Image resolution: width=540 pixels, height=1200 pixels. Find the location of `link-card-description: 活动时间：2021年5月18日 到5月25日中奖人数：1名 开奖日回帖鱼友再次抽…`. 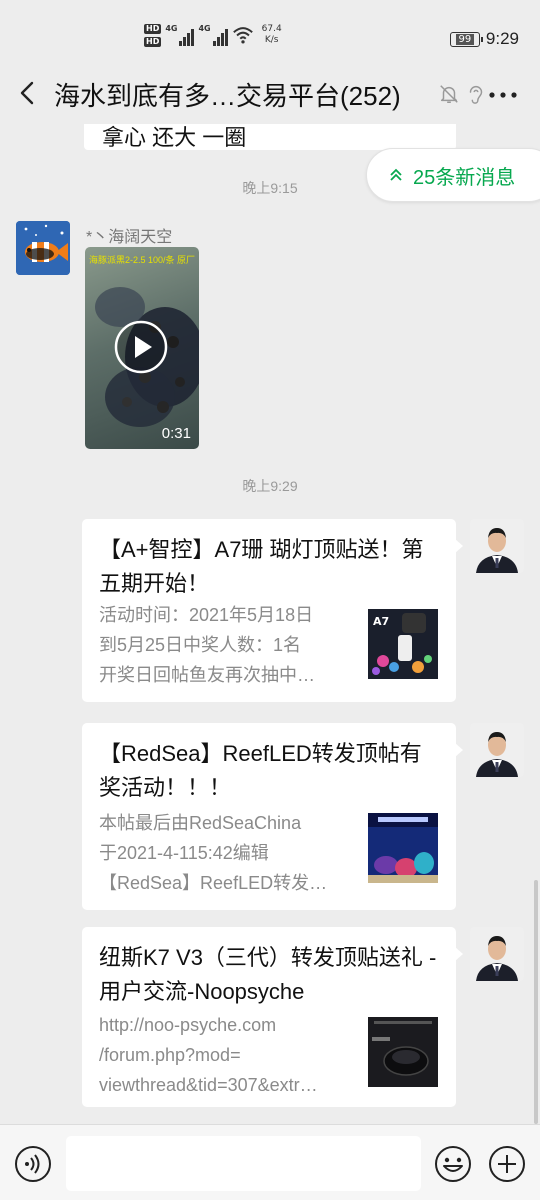

link-card-description: 活动时间：2021年5月18日 到5月25日中奖人数：1名 开奖日回帖鱼友再次抽… is located at coordinates (226, 645).